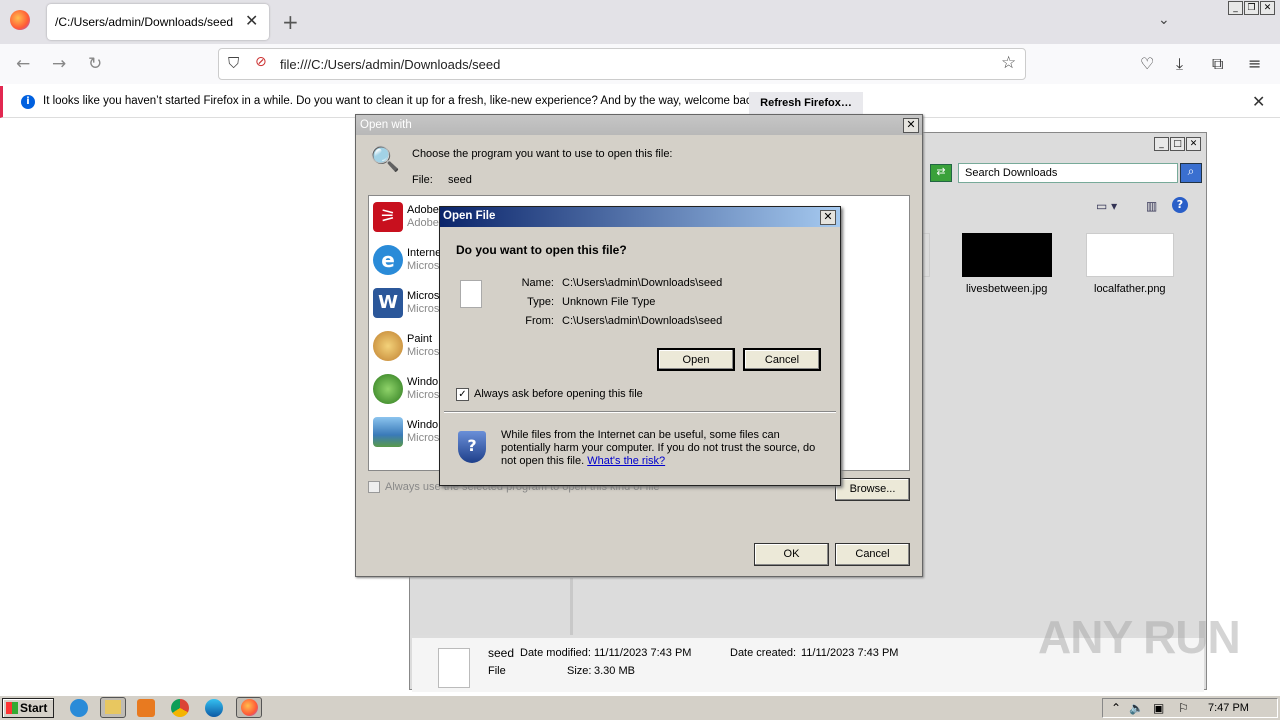  Describe the element at coordinates (571, 608) in the screenshot. I see `pane-divider` at that location.